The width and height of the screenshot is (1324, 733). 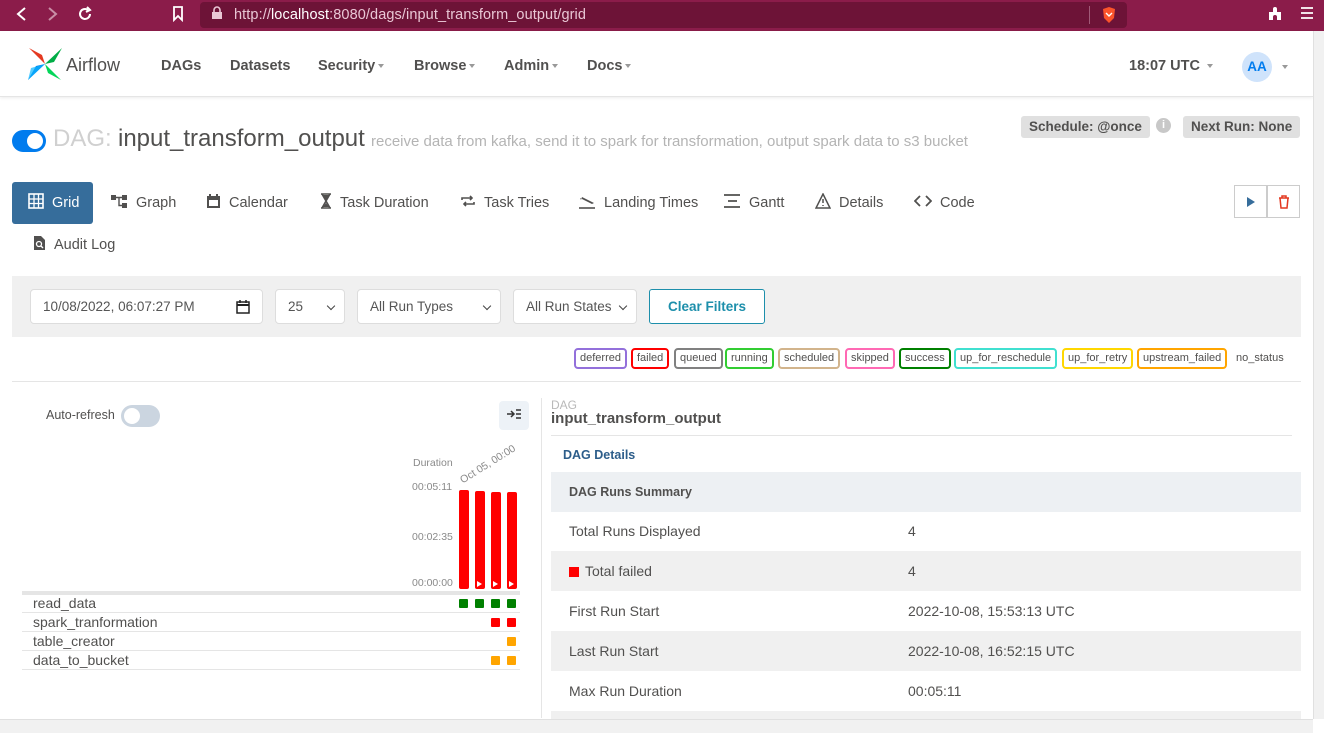 I want to click on dag-details-link: DAG Details, so click(x=599, y=455).